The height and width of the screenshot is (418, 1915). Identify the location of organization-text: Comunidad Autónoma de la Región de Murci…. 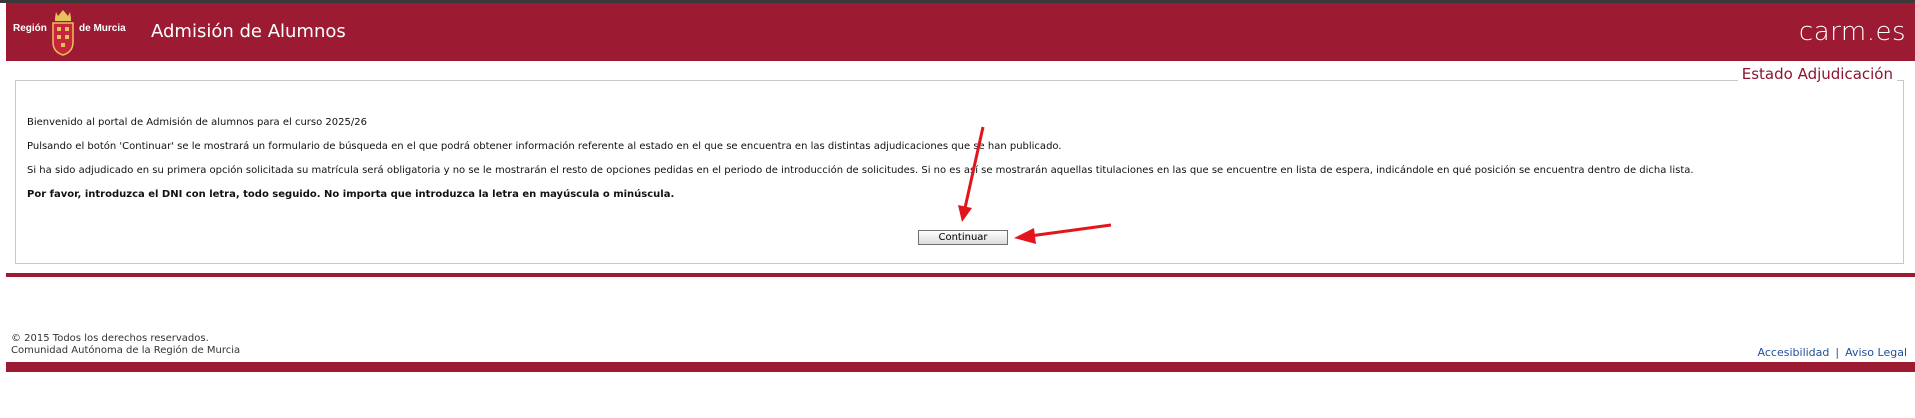
(126, 350).